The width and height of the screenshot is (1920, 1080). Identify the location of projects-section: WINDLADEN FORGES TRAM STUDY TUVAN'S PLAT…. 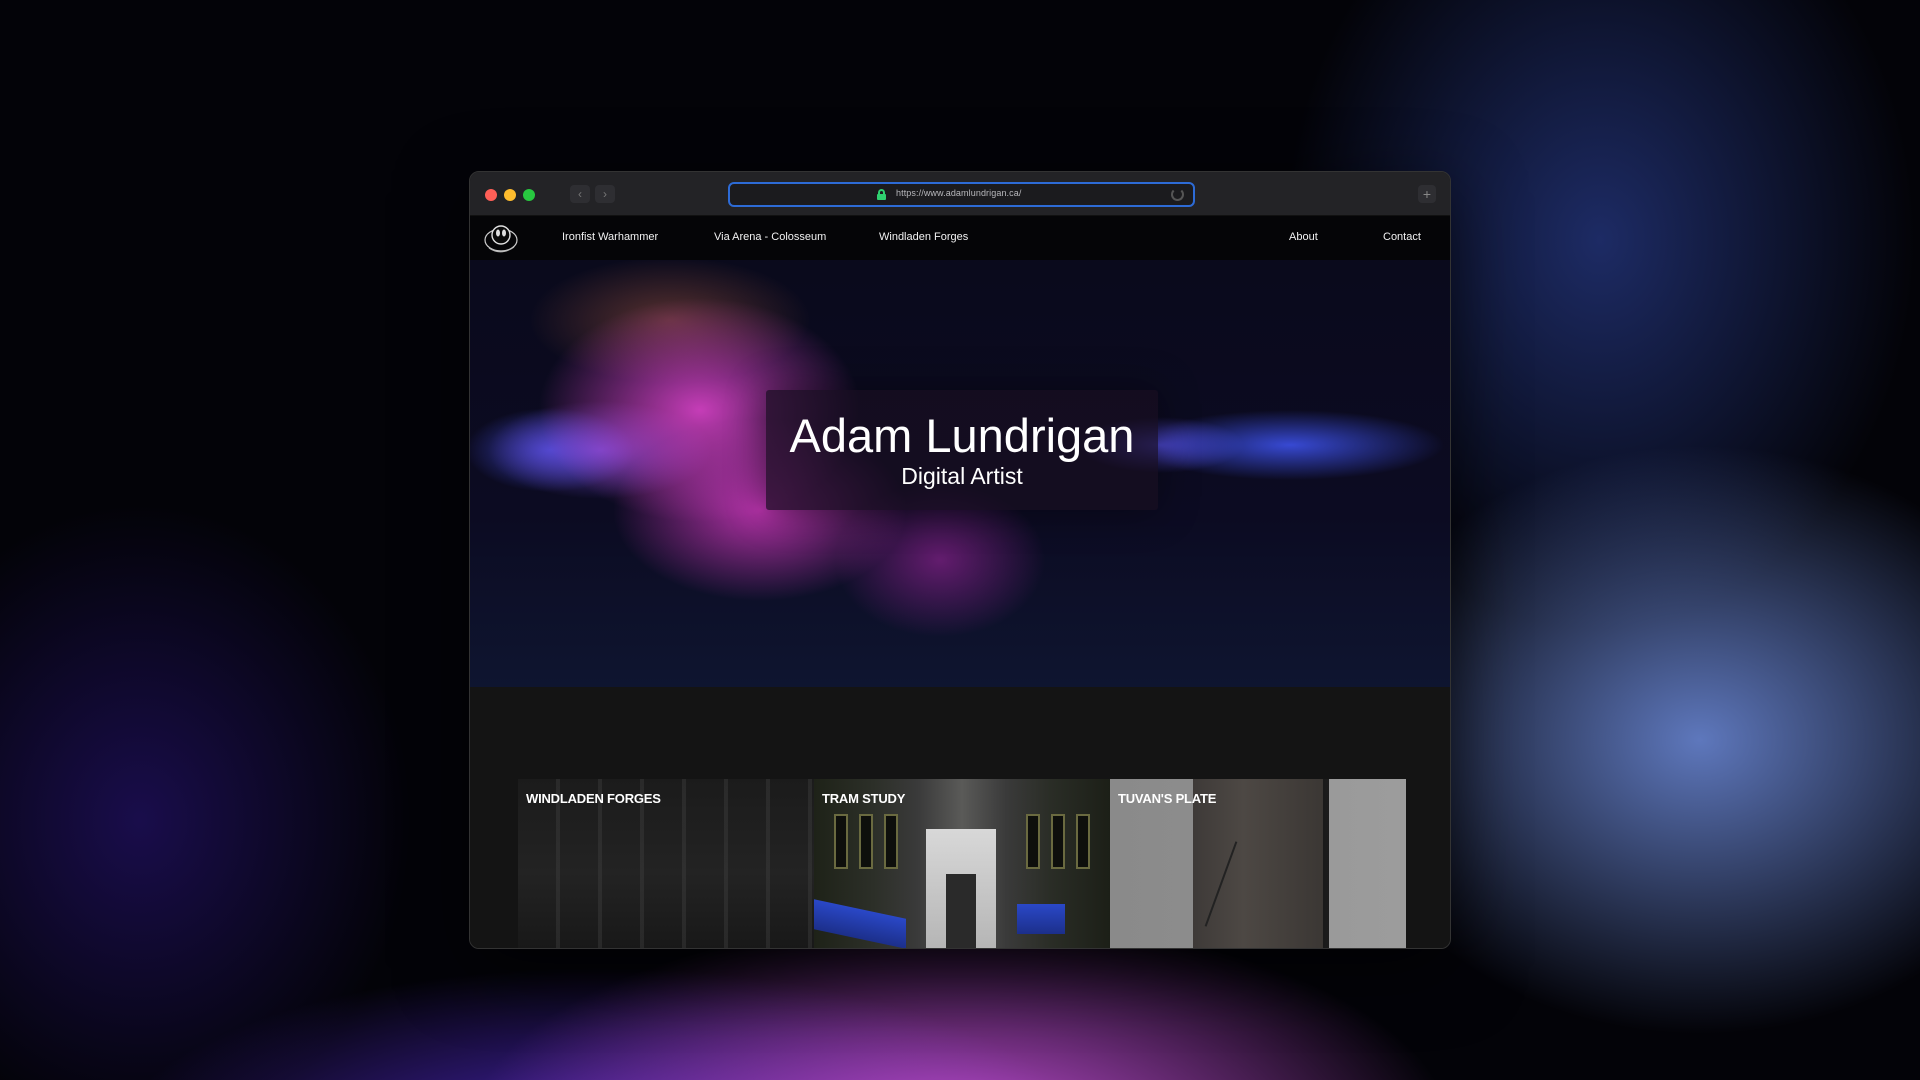
(960, 817).